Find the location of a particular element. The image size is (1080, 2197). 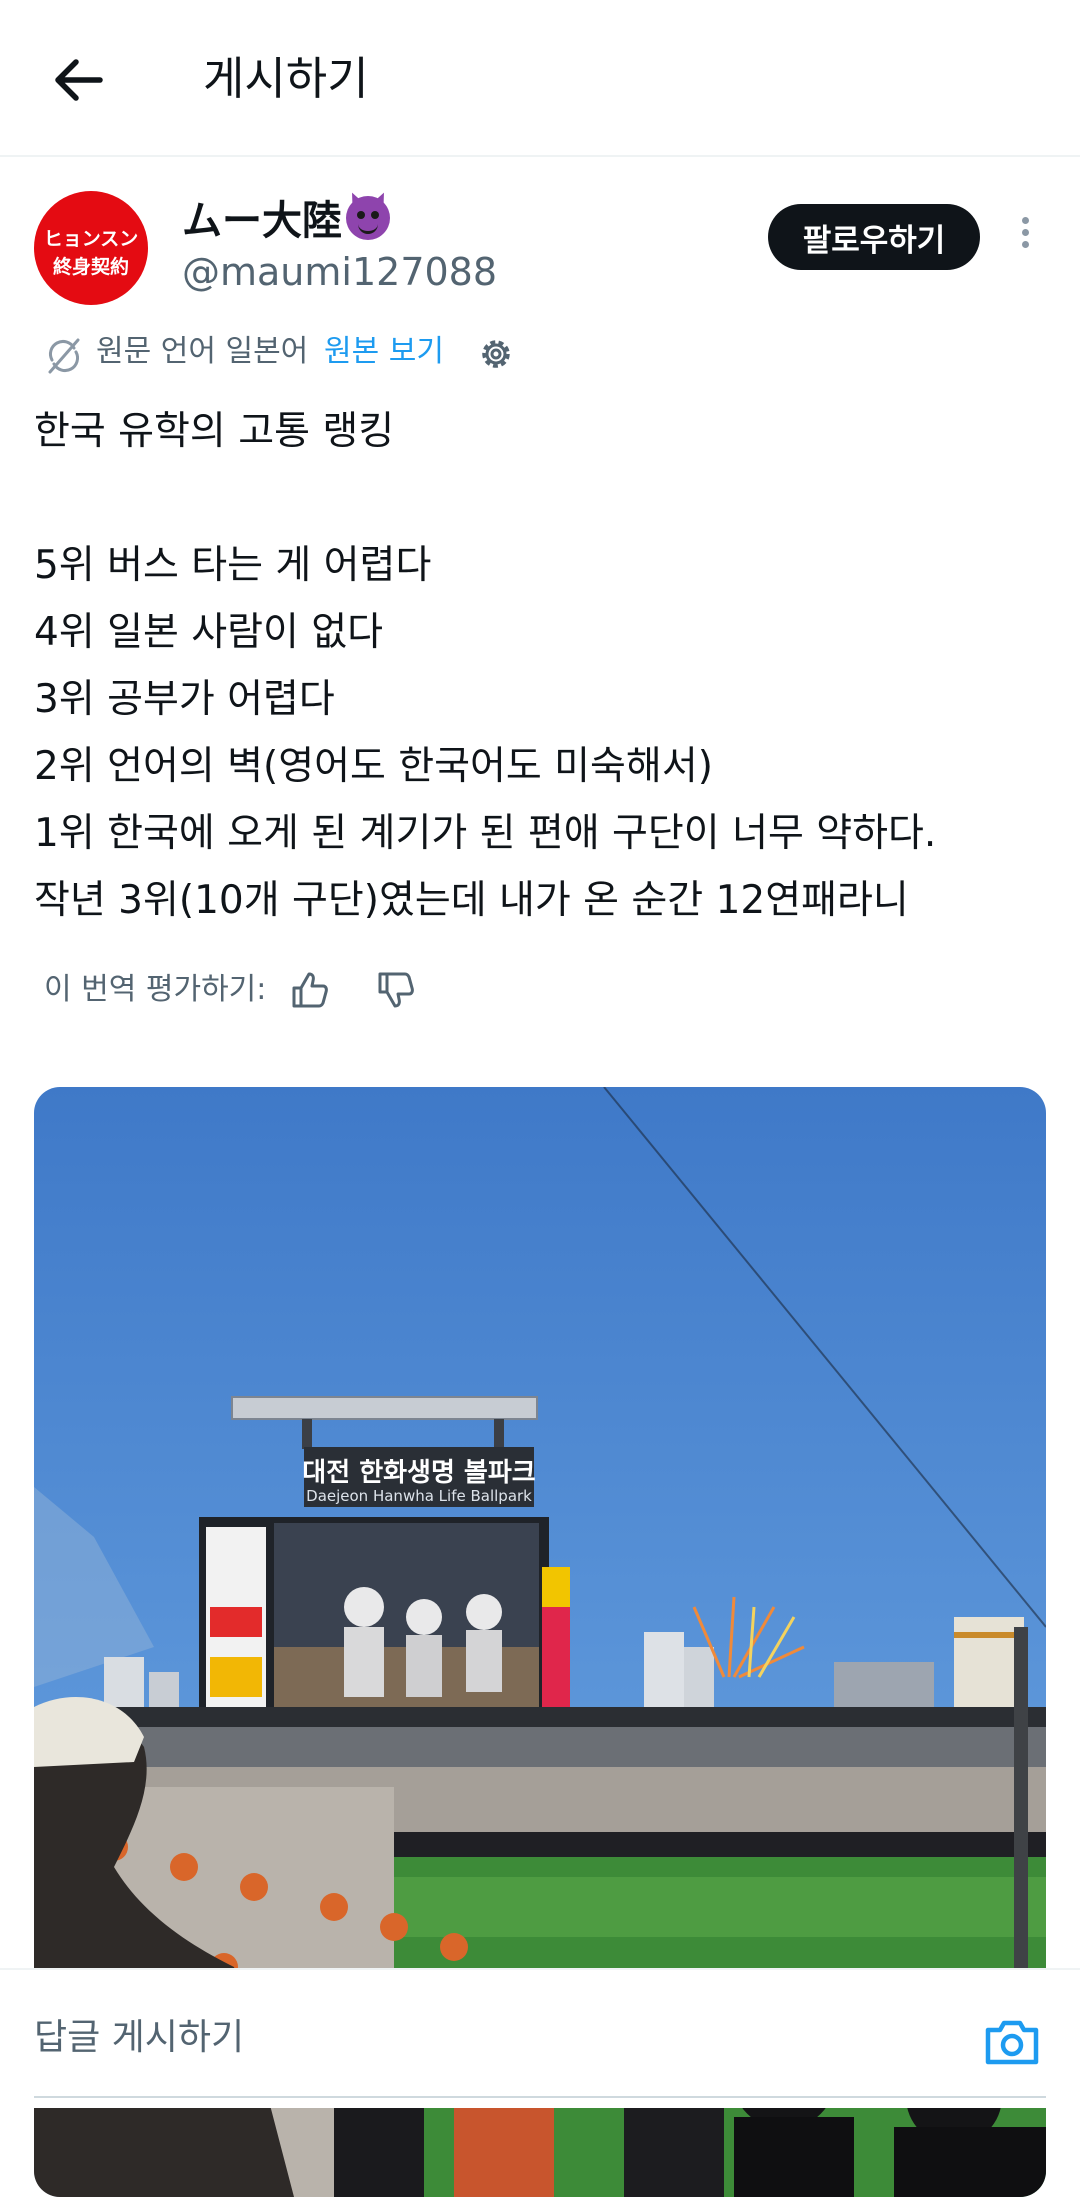

author-display-name: ムー大陸 is located at coordinates (286, 221).